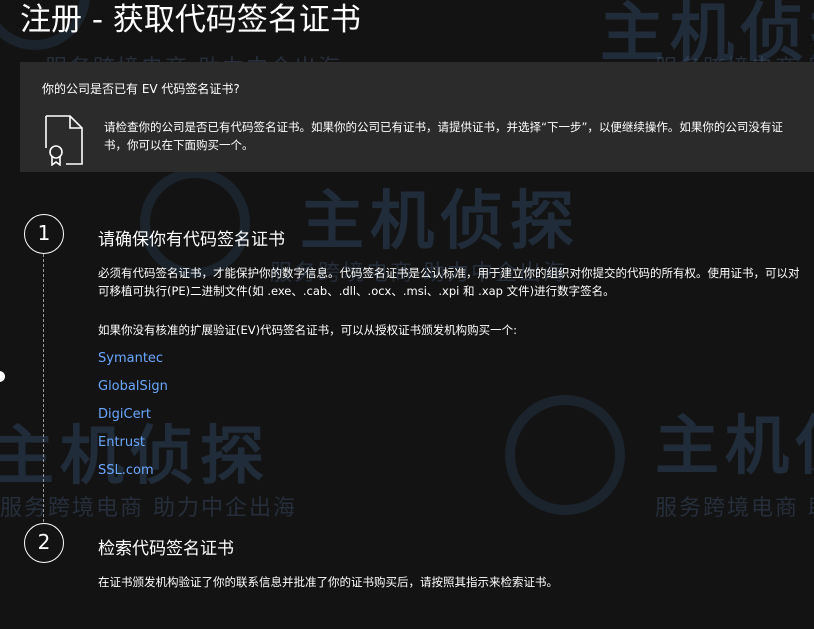  What do you see at coordinates (124, 414) in the screenshot?
I see `vendor-link-digicert: DigiCert` at bounding box center [124, 414].